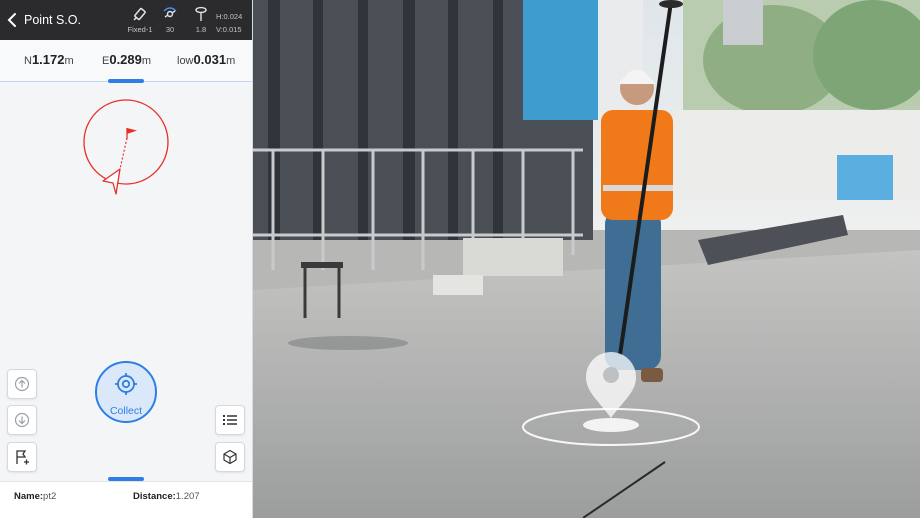 The image size is (920, 518). Describe the element at coordinates (170, 12) in the screenshot. I see `satellite-icon` at that location.